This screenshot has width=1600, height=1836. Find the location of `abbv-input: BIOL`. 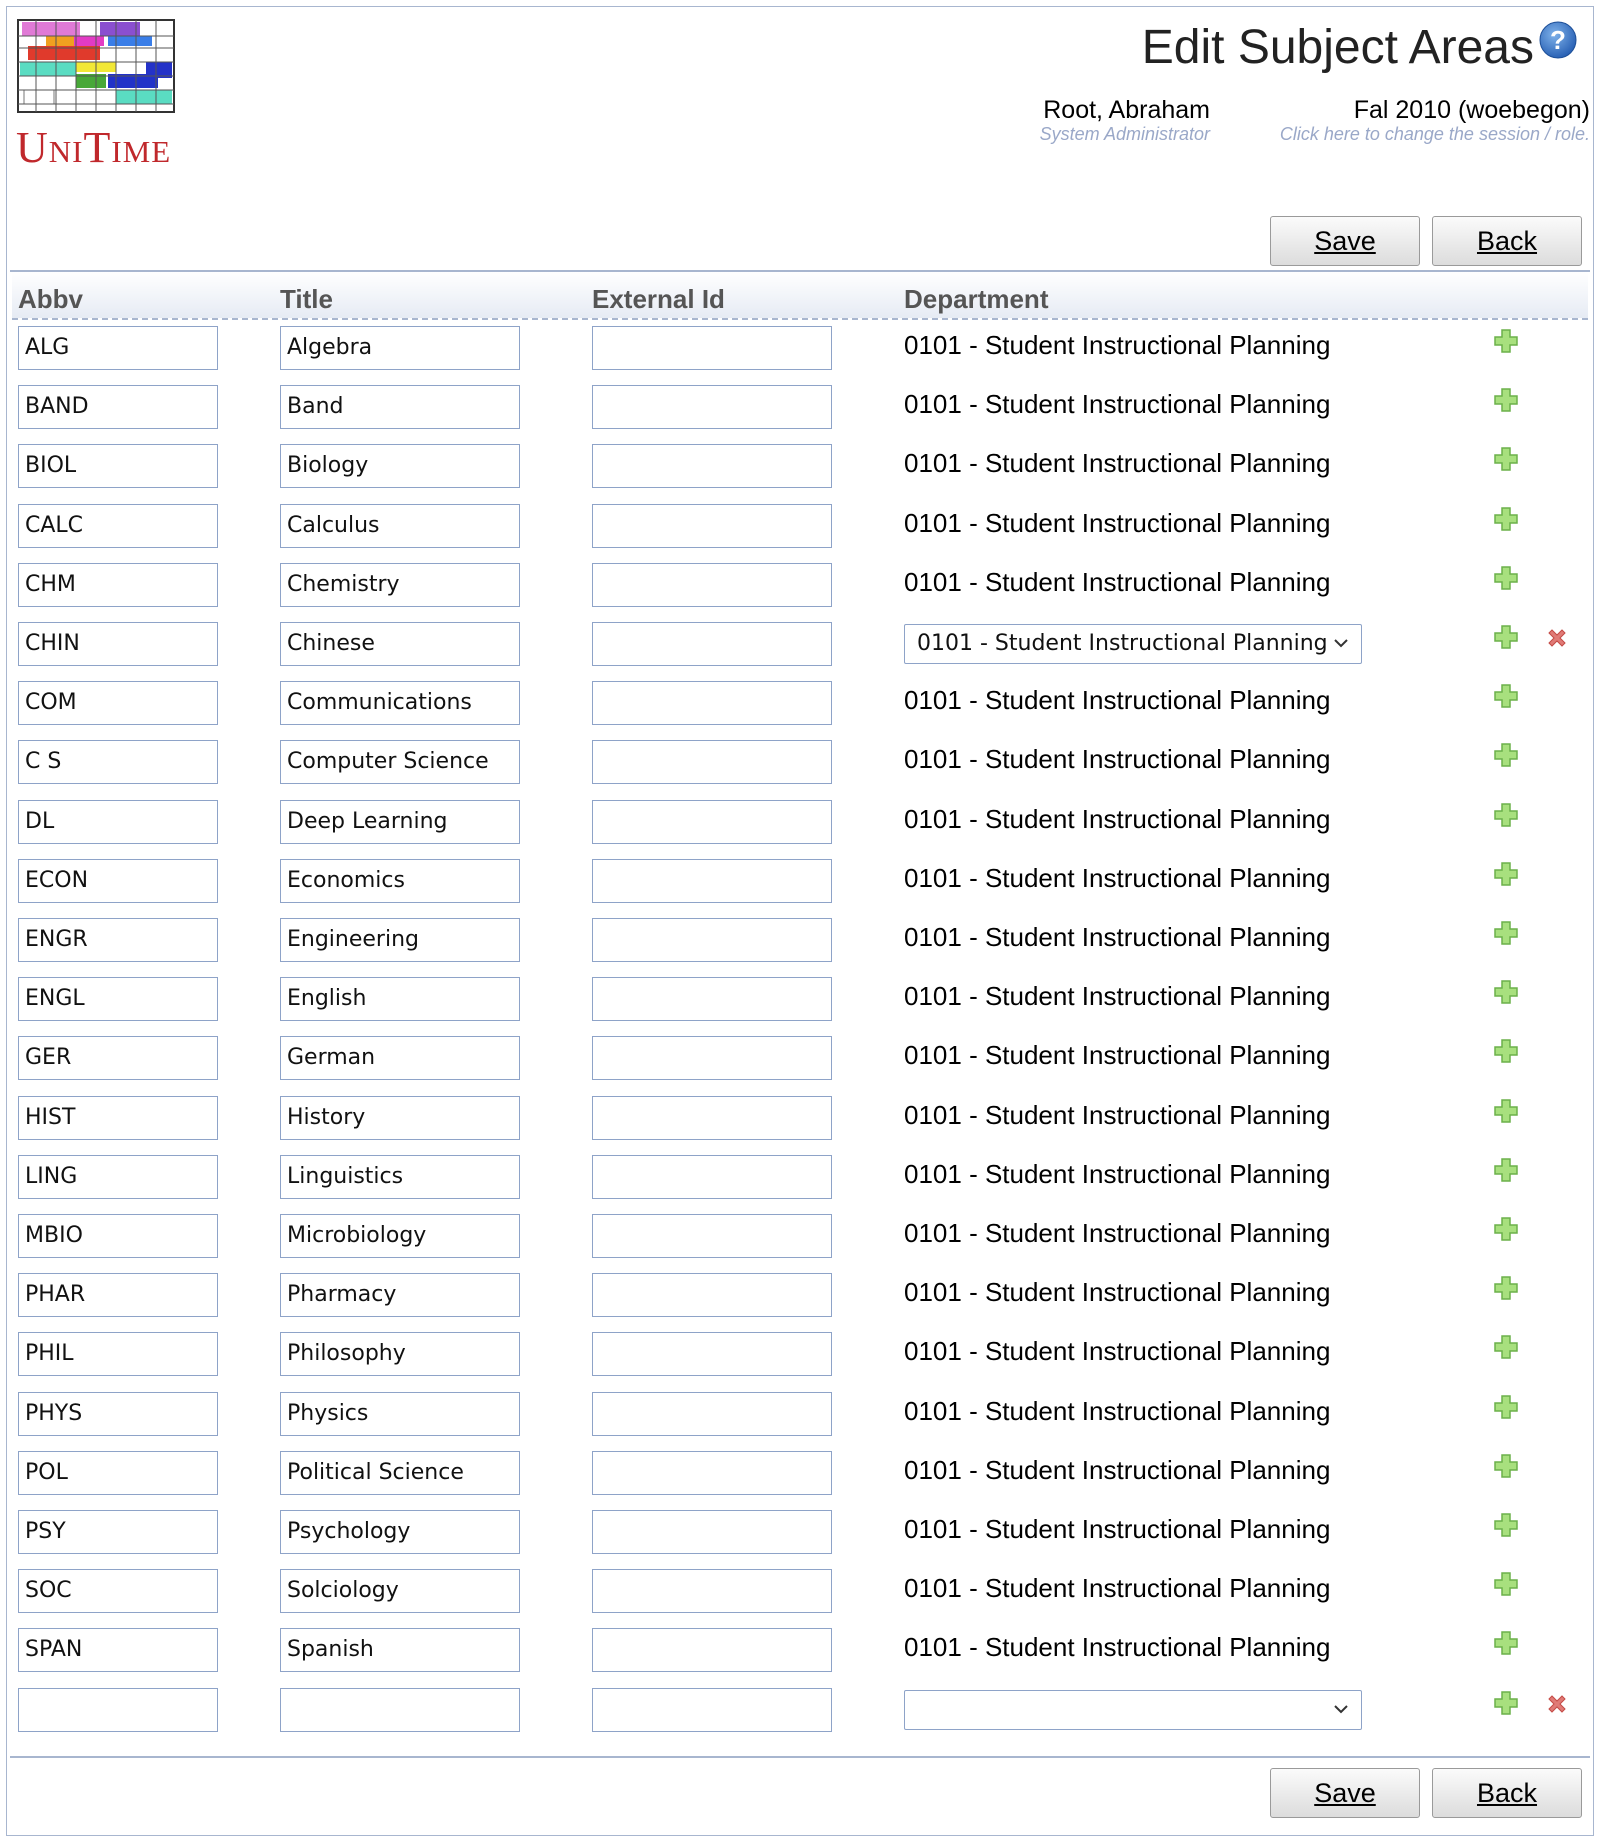

abbv-input: BIOL is located at coordinates (118, 466).